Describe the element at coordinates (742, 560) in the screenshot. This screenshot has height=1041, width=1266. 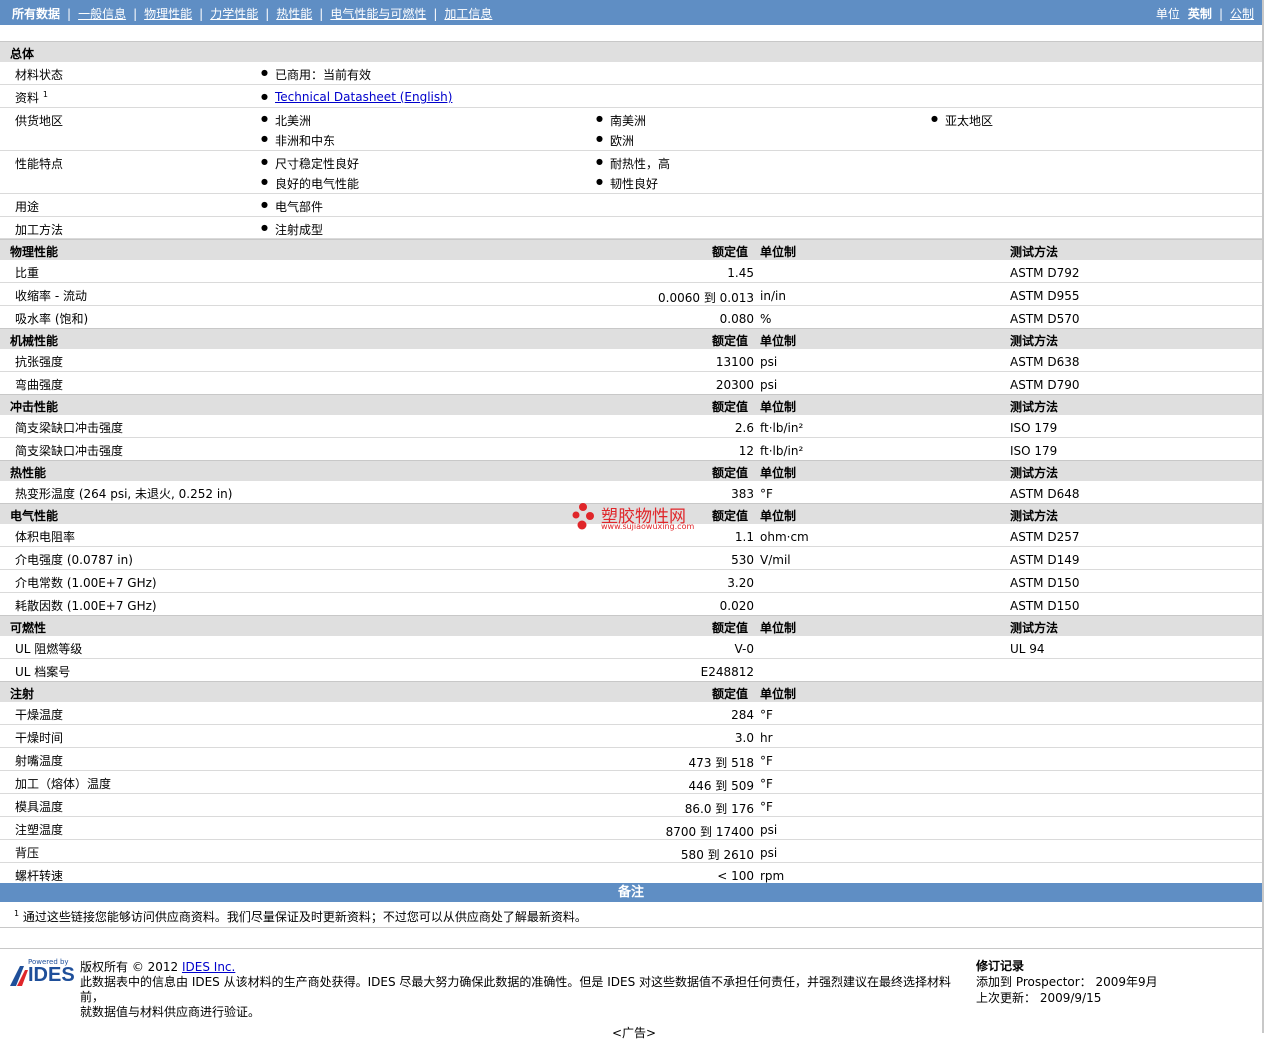
I see `property-value: 530` at that location.